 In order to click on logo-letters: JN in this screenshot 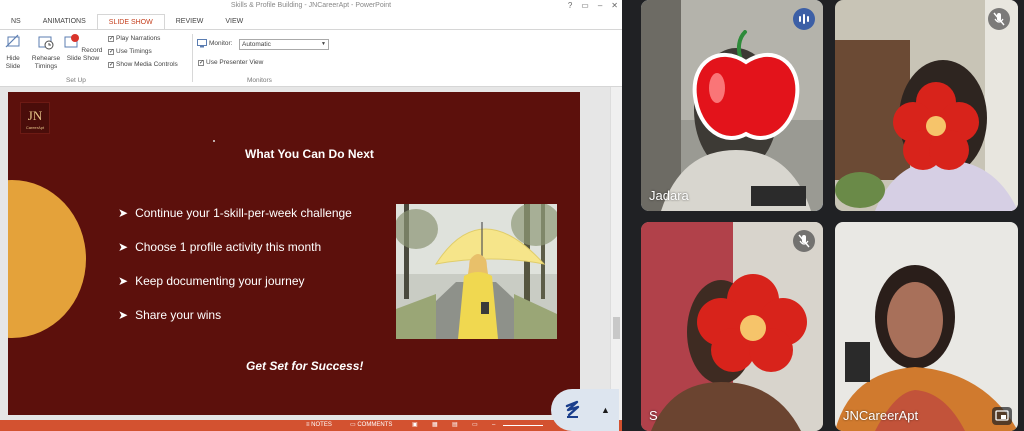, I will do `click(35, 115)`.